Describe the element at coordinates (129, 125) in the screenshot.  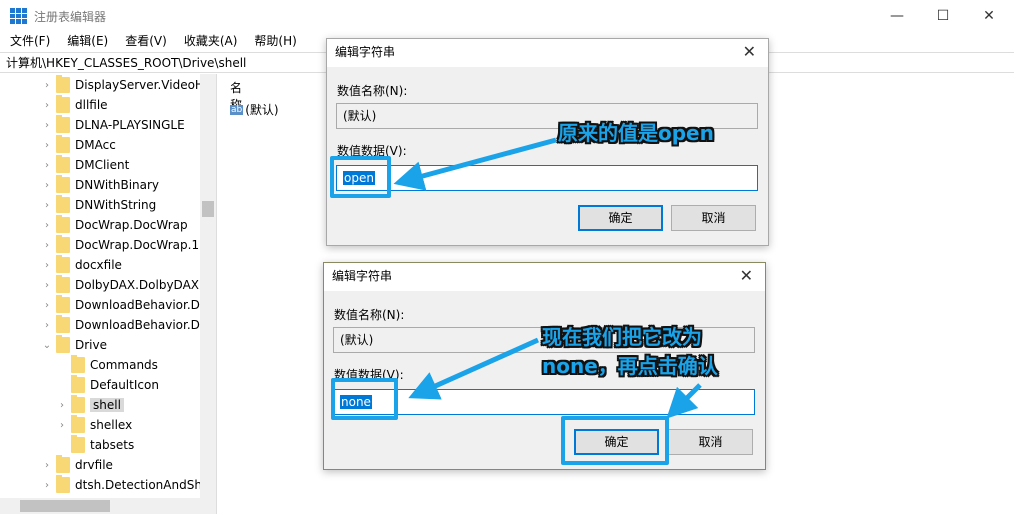
I see `tree-item: › DLNA-PLAYSINGLE` at that location.